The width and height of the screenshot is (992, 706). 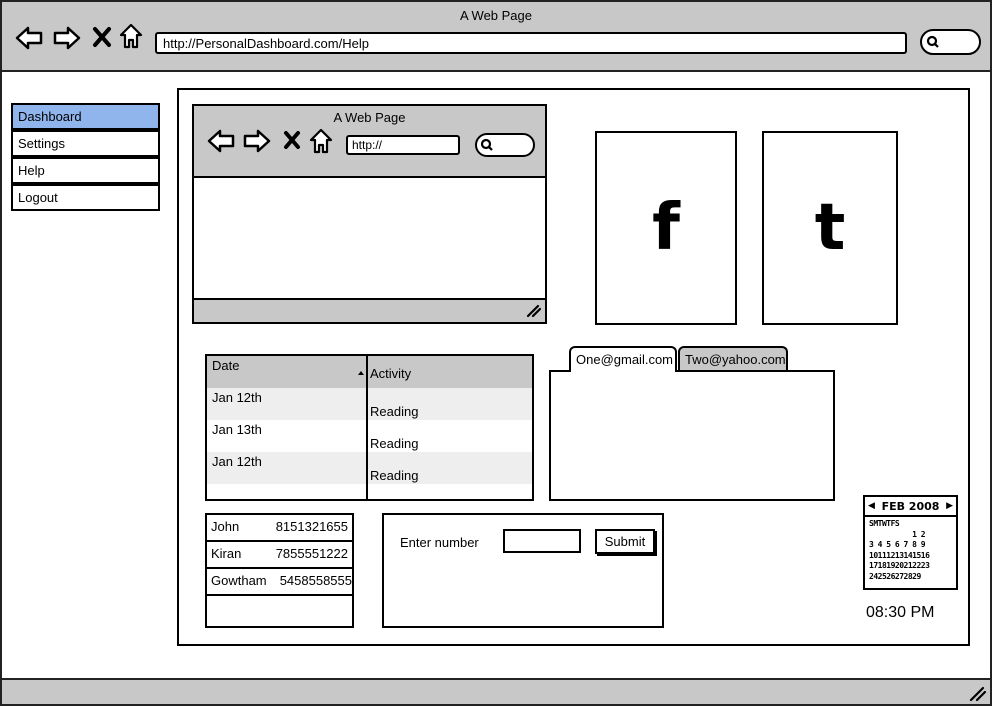 I want to click on contact-name: John, so click(x=225, y=526).